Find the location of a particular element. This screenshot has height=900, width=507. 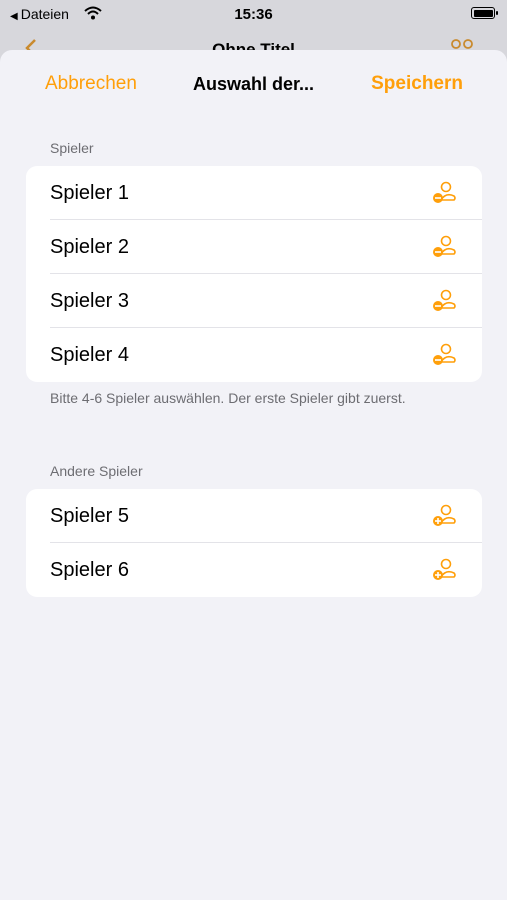

battery-icon is located at coordinates (484, 13).